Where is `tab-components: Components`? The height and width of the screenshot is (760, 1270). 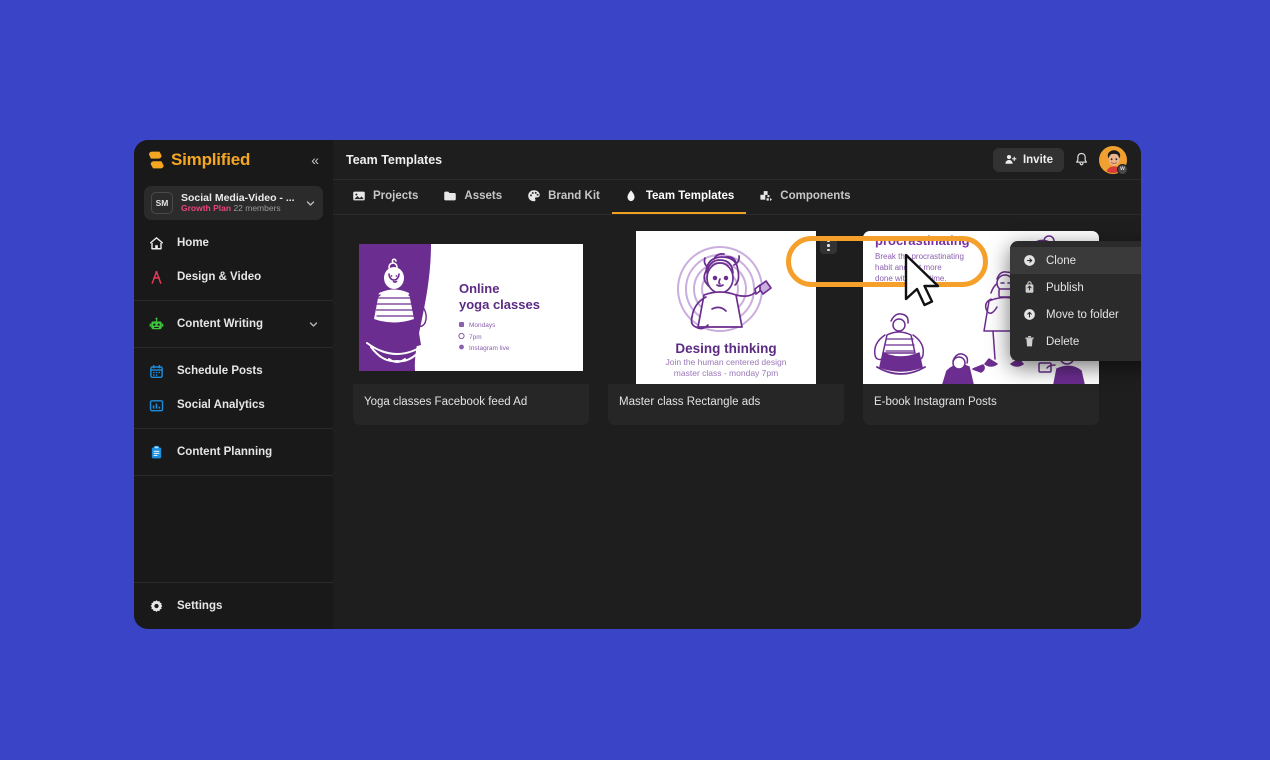
tab-components: Components is located at coordinates (804, 197).